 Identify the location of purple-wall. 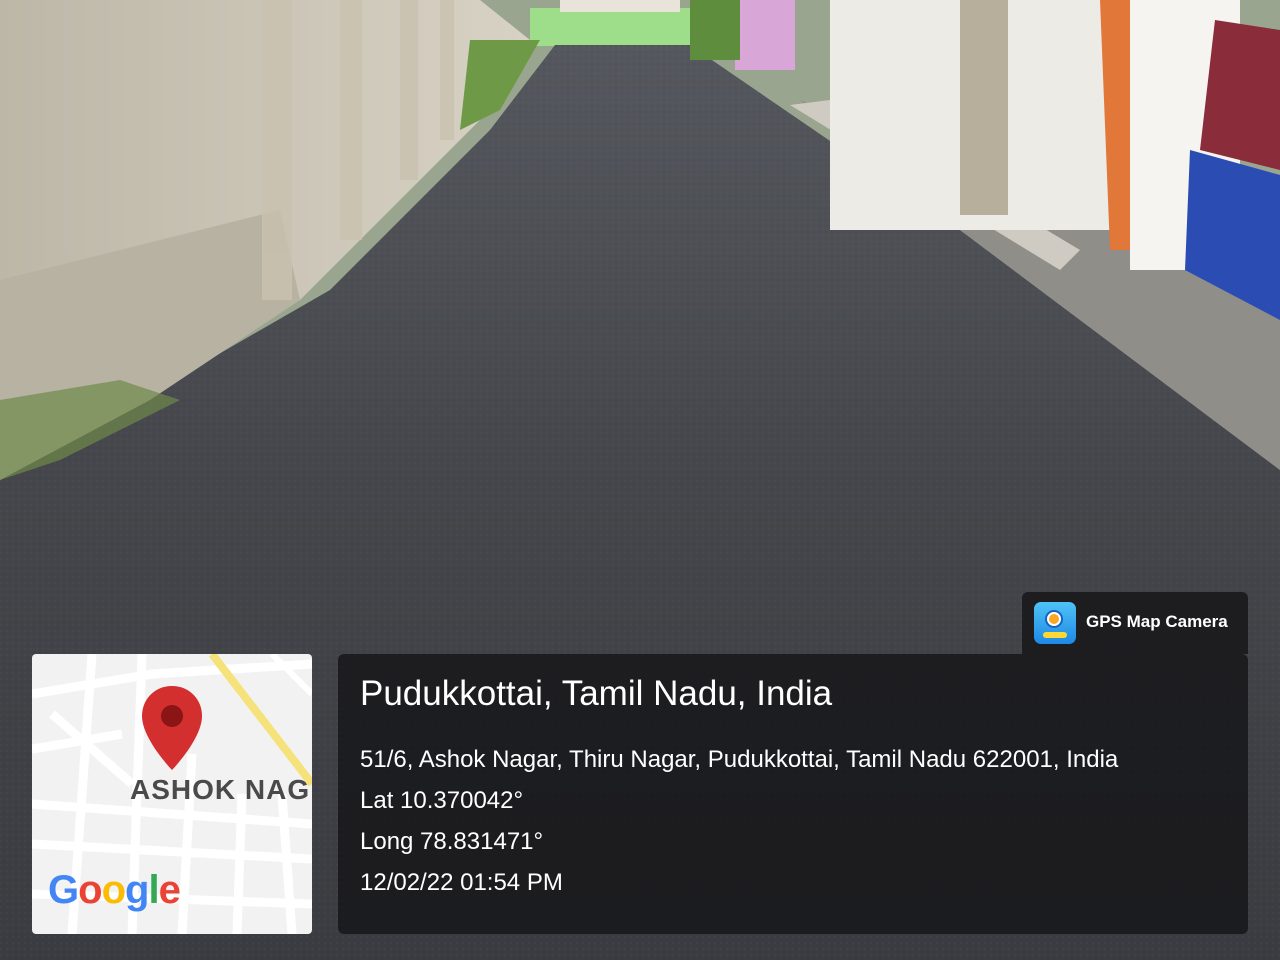
(765, 35).